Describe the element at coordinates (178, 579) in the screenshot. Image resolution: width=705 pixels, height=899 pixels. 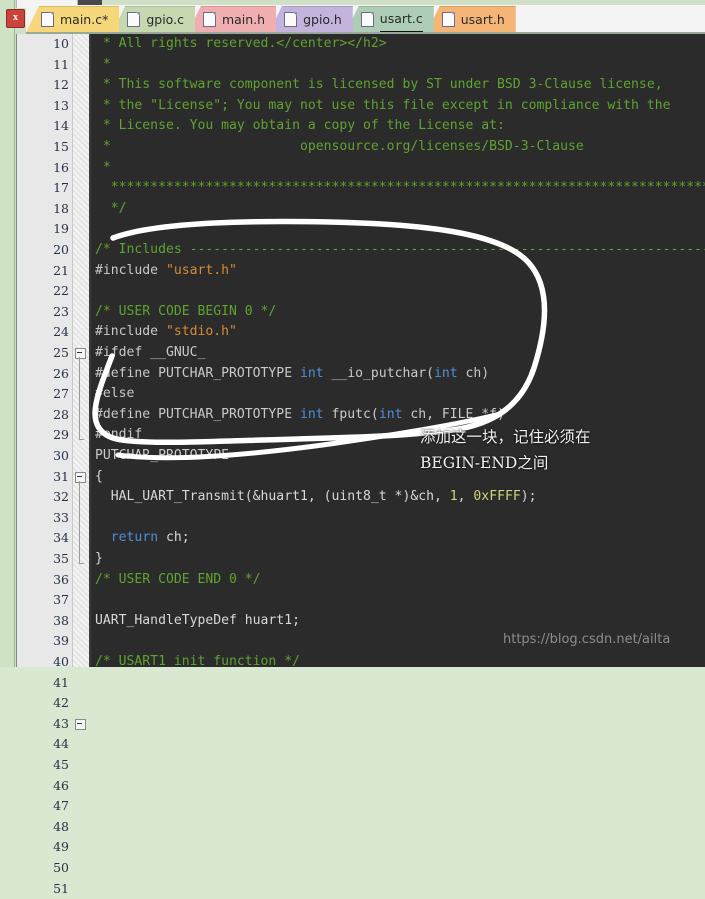
I see `code-token-cmt: /* USER CODE END 0 */` at that location.